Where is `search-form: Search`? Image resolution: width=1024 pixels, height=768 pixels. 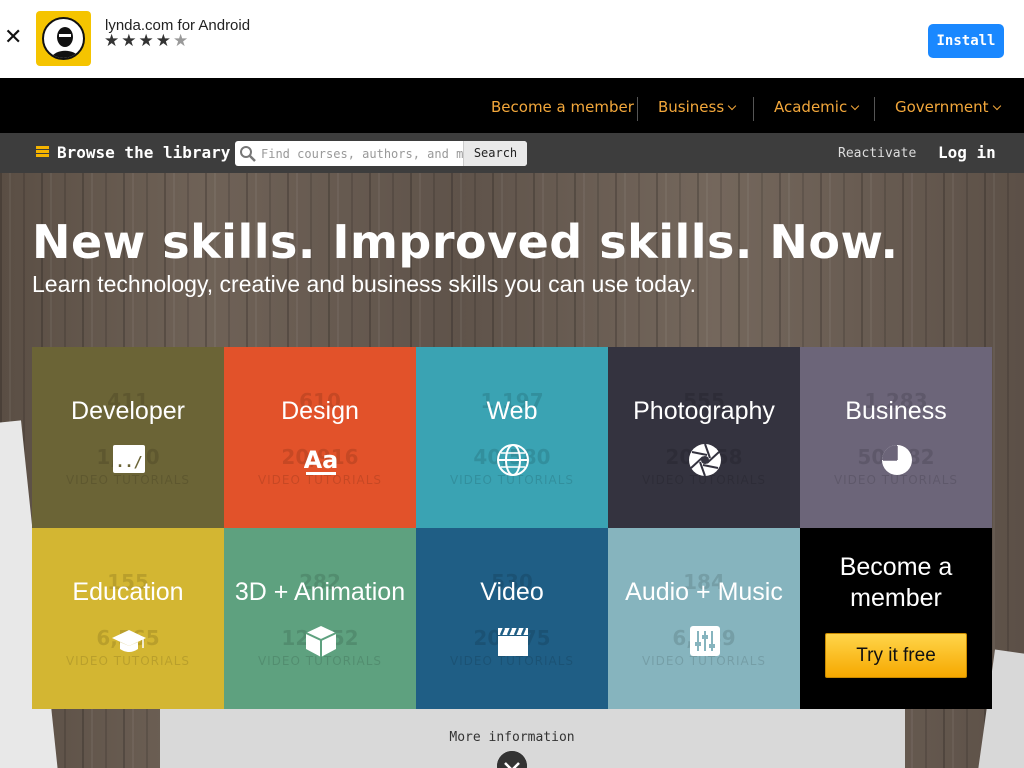
search-form: Search is located at coordinates (381, 153).